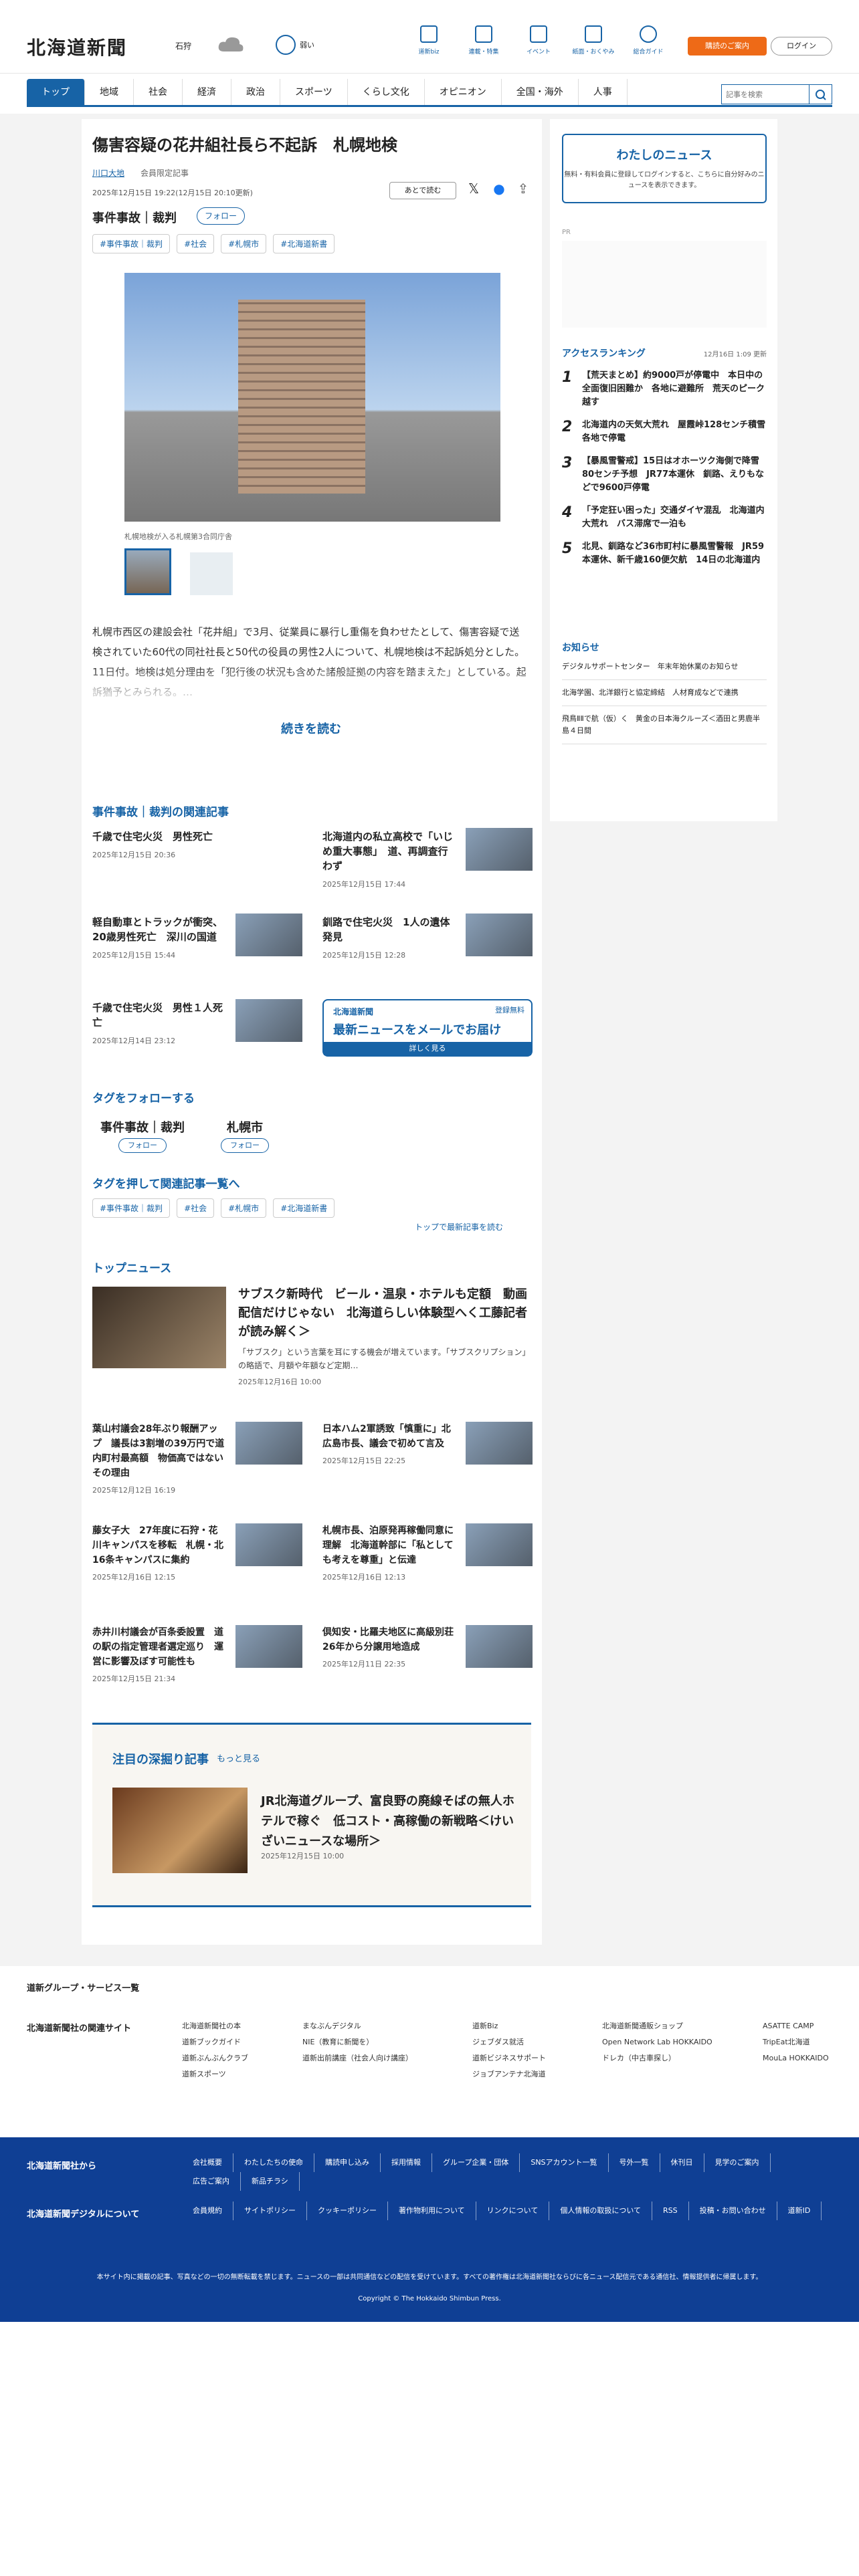 This screenshot has height=2576, width=859. Describe the element at coordinates (357, 2042) in the screenshot. I see `footer-link: NIE（教育に新聞を）` at that location.